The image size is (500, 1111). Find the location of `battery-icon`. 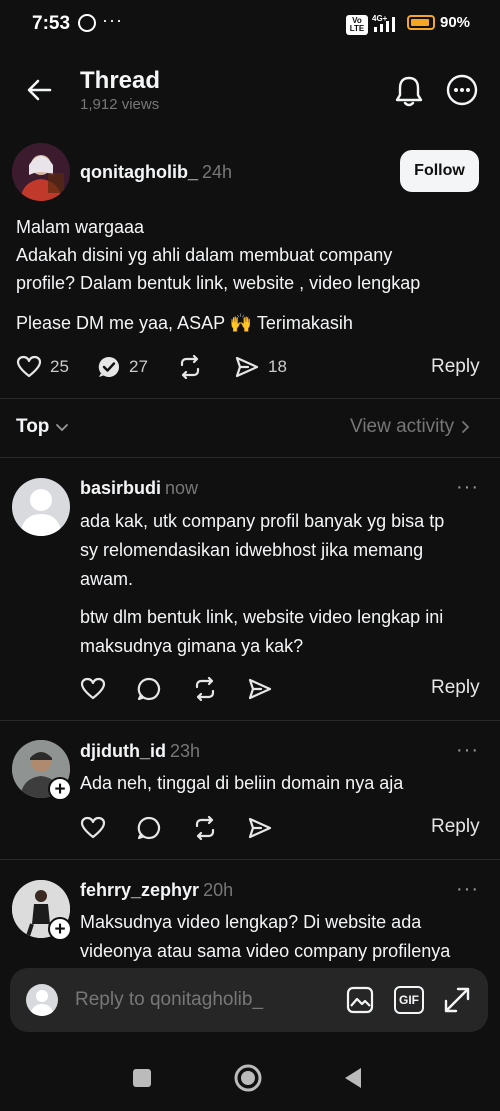

battery-icon is located at coordinates (421, 22).